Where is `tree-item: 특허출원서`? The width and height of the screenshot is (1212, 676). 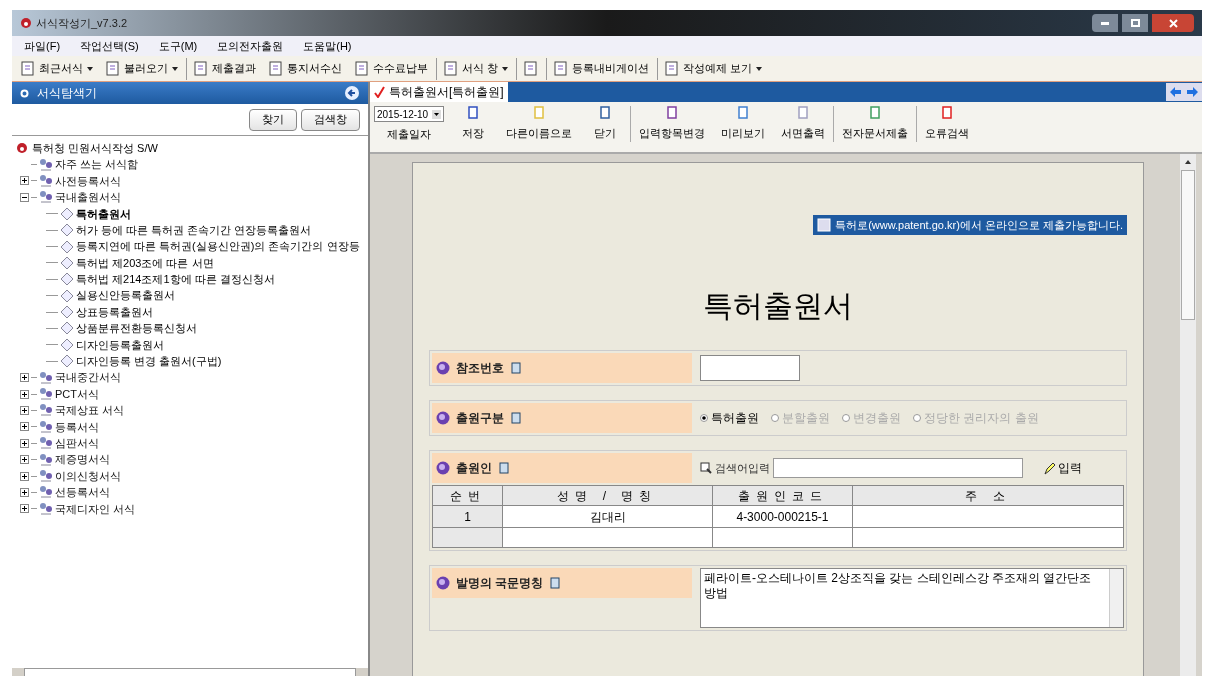
tree-item: 특허출원서 is located at coordinates (192, 213).